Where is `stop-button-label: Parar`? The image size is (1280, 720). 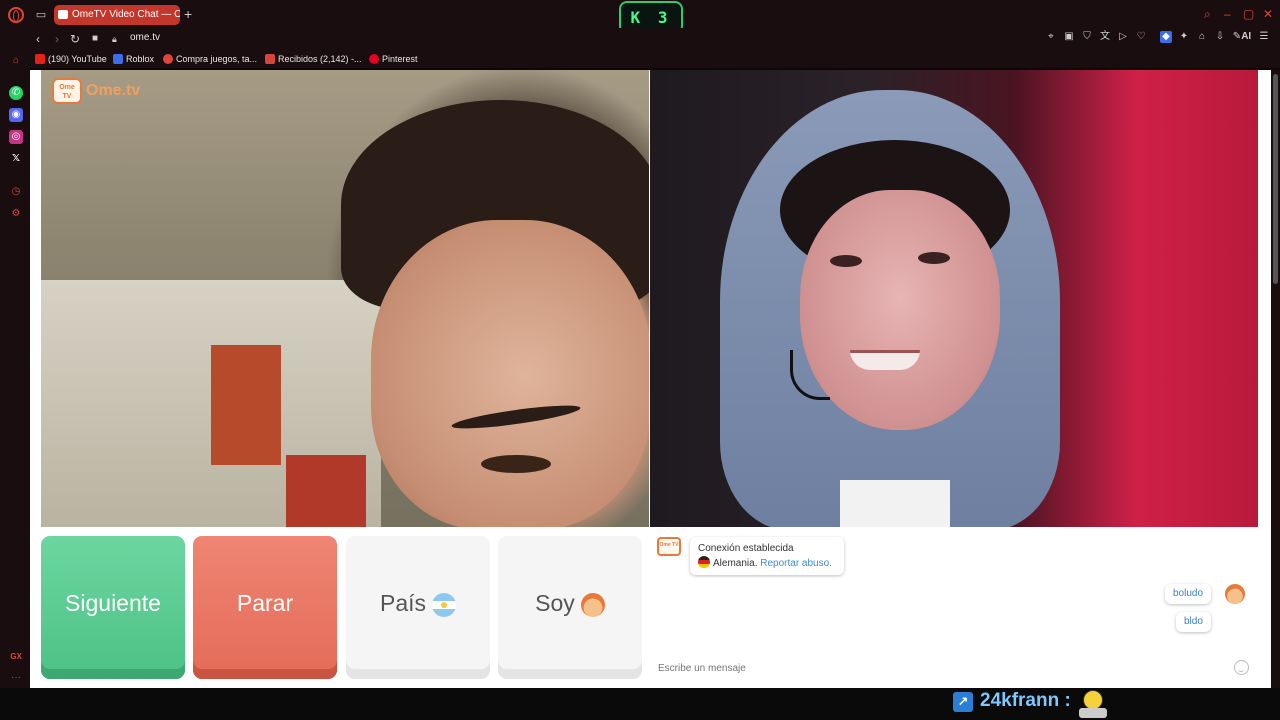 stop-button-label: Parar is located at coordinates (265, 603).